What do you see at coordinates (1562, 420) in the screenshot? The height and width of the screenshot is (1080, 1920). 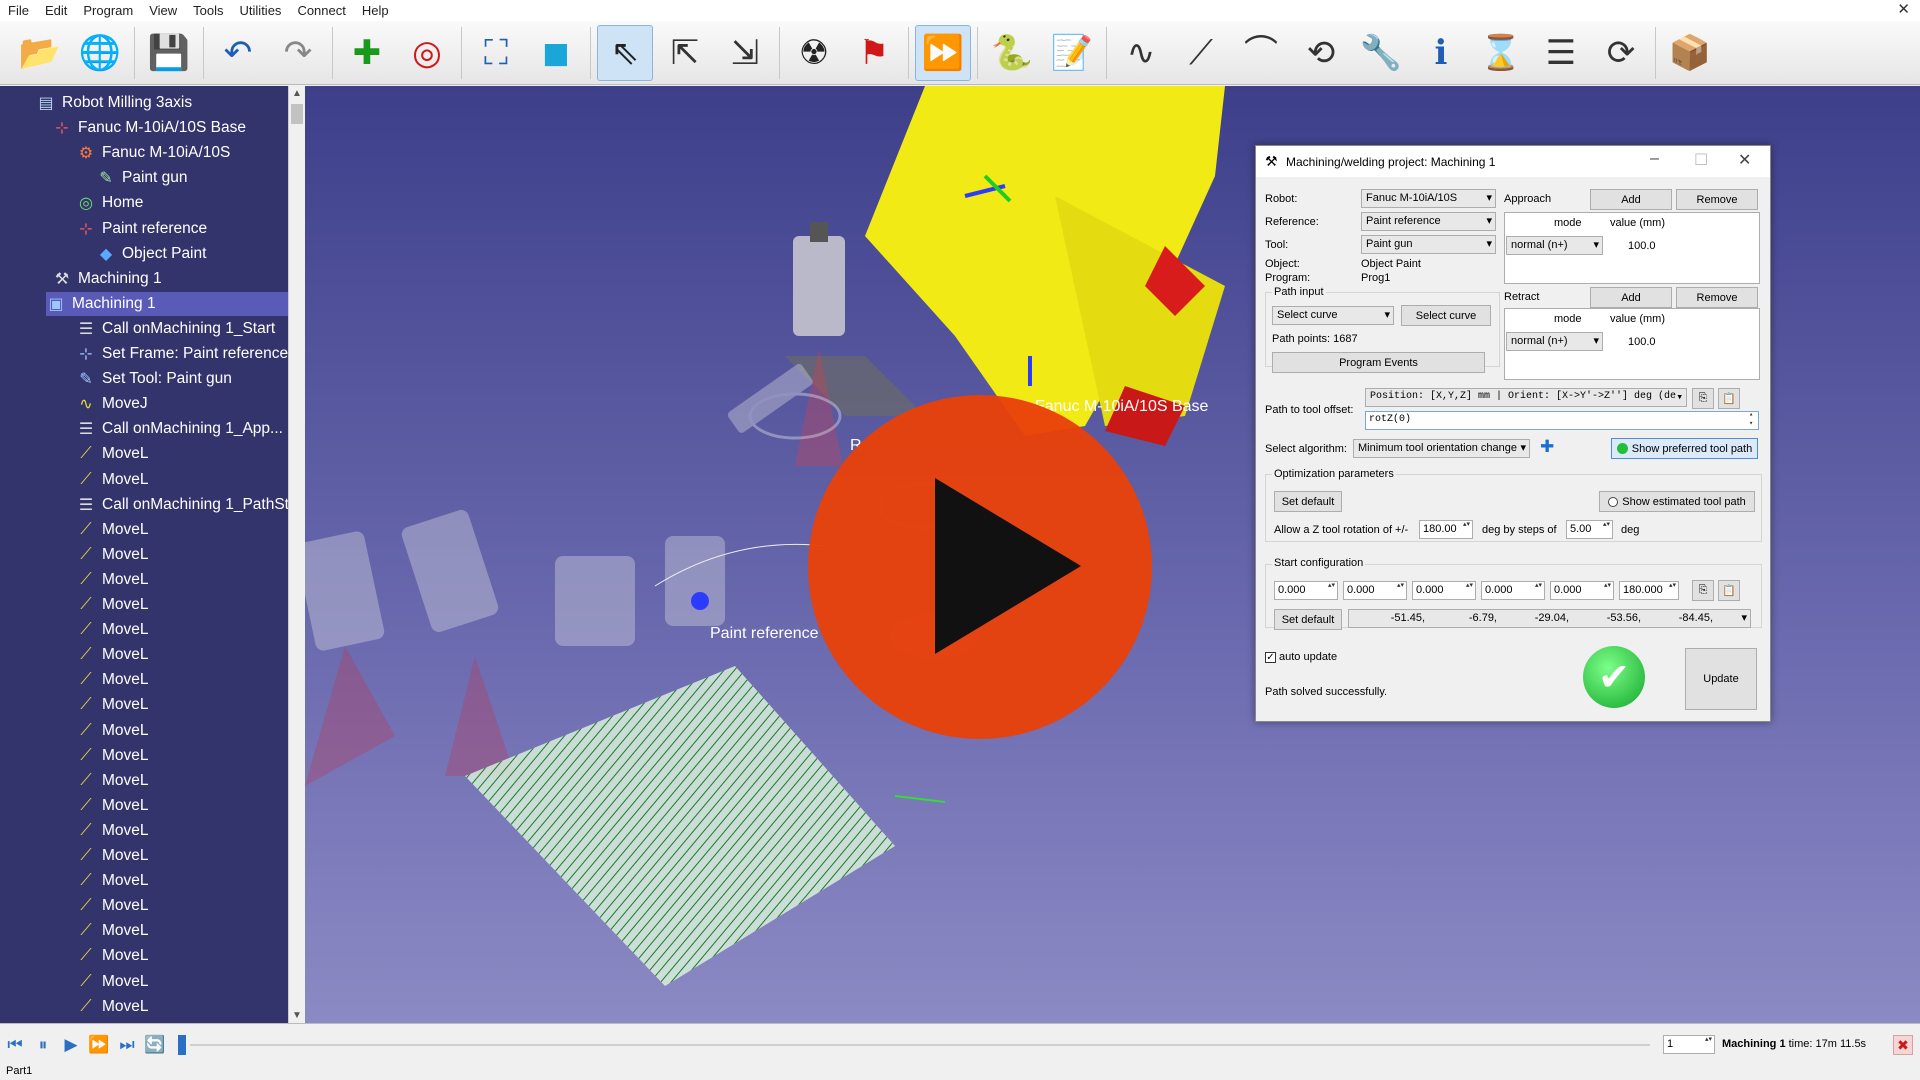 I see `path-offset-input: rotZ(0)` at bounding box center [1562, 420].